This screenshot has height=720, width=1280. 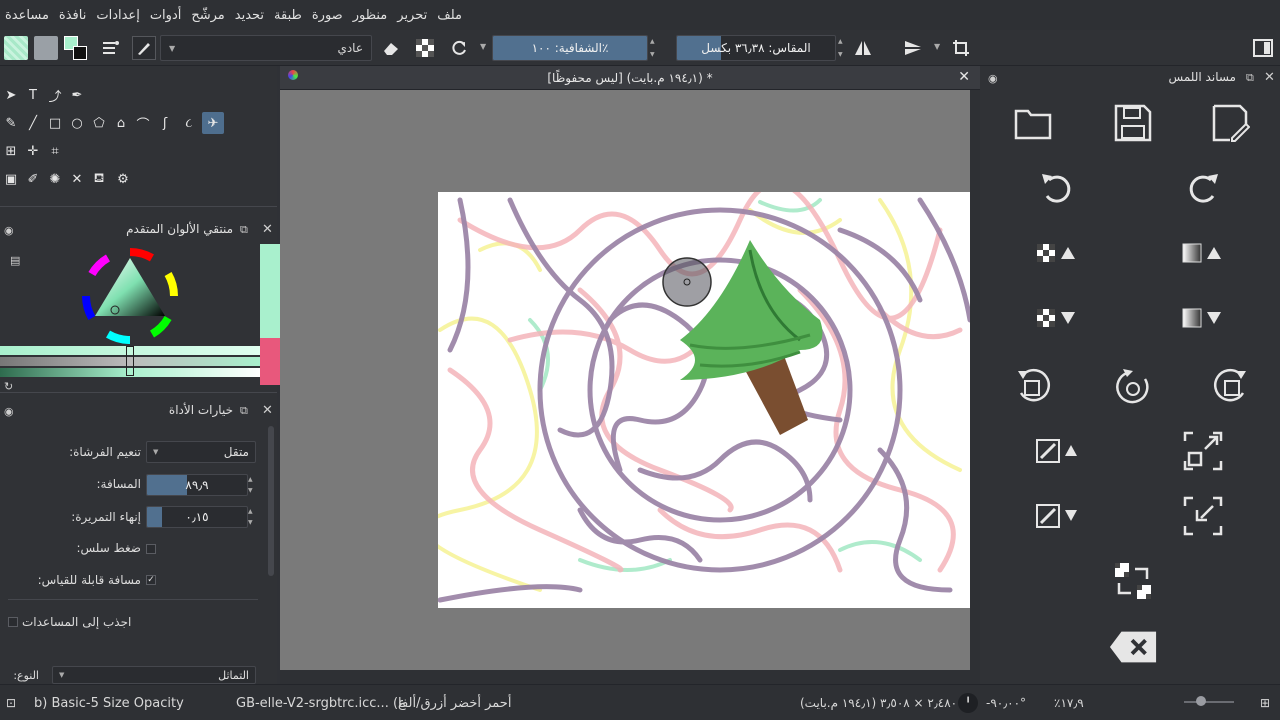 I want to click on menu-settings: إعدادات, so click(x=117, y=15).